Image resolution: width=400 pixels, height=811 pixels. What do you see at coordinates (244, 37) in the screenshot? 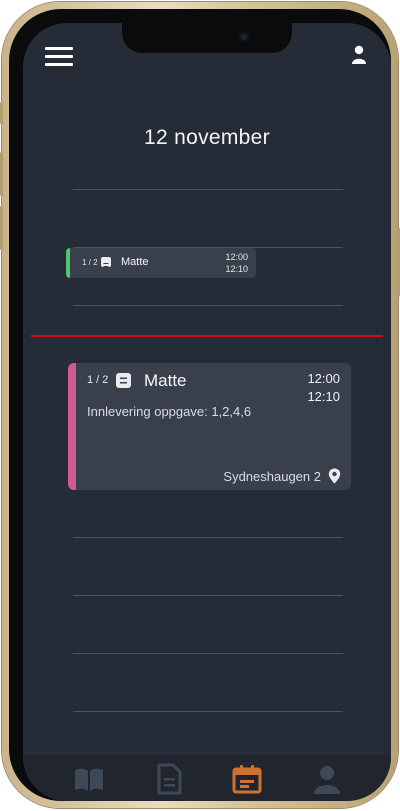
I see `front-camera` at bounding box center [244, 37].